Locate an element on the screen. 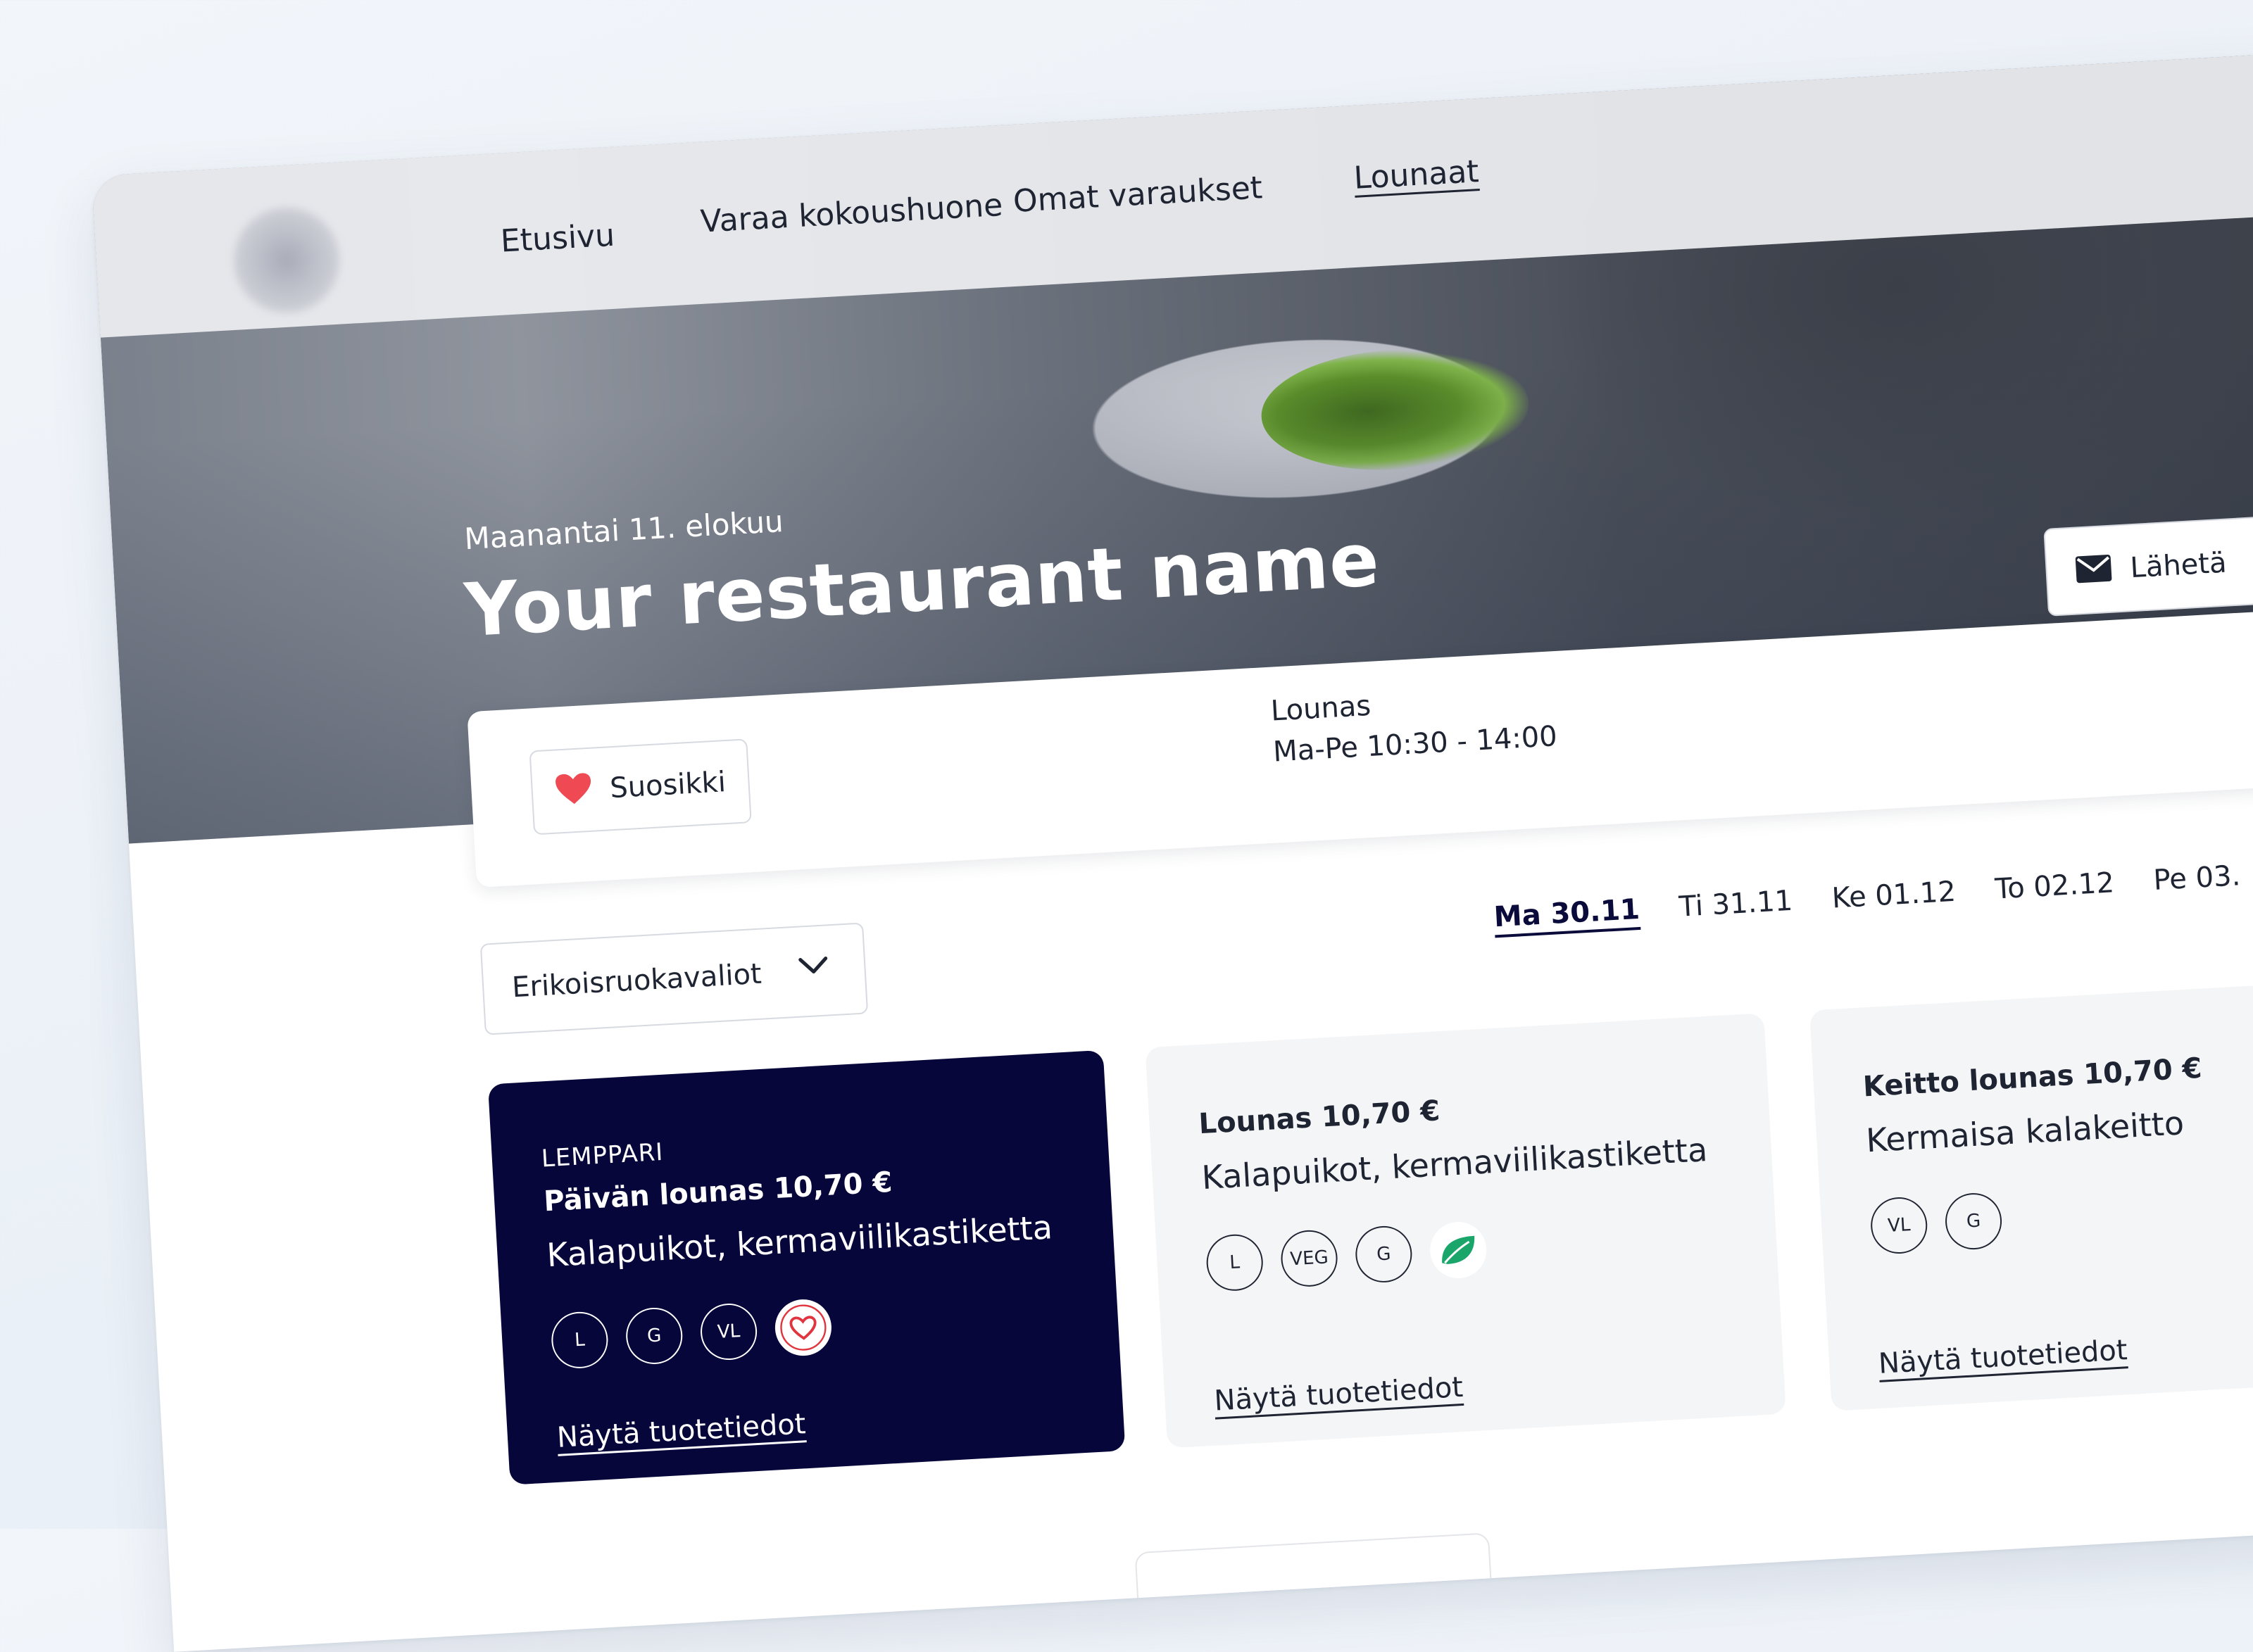 This screenshot has height=1652, width=2253. menu-item-description: Kermaisa kalakeitto is located at coordinates (2024, 1132).